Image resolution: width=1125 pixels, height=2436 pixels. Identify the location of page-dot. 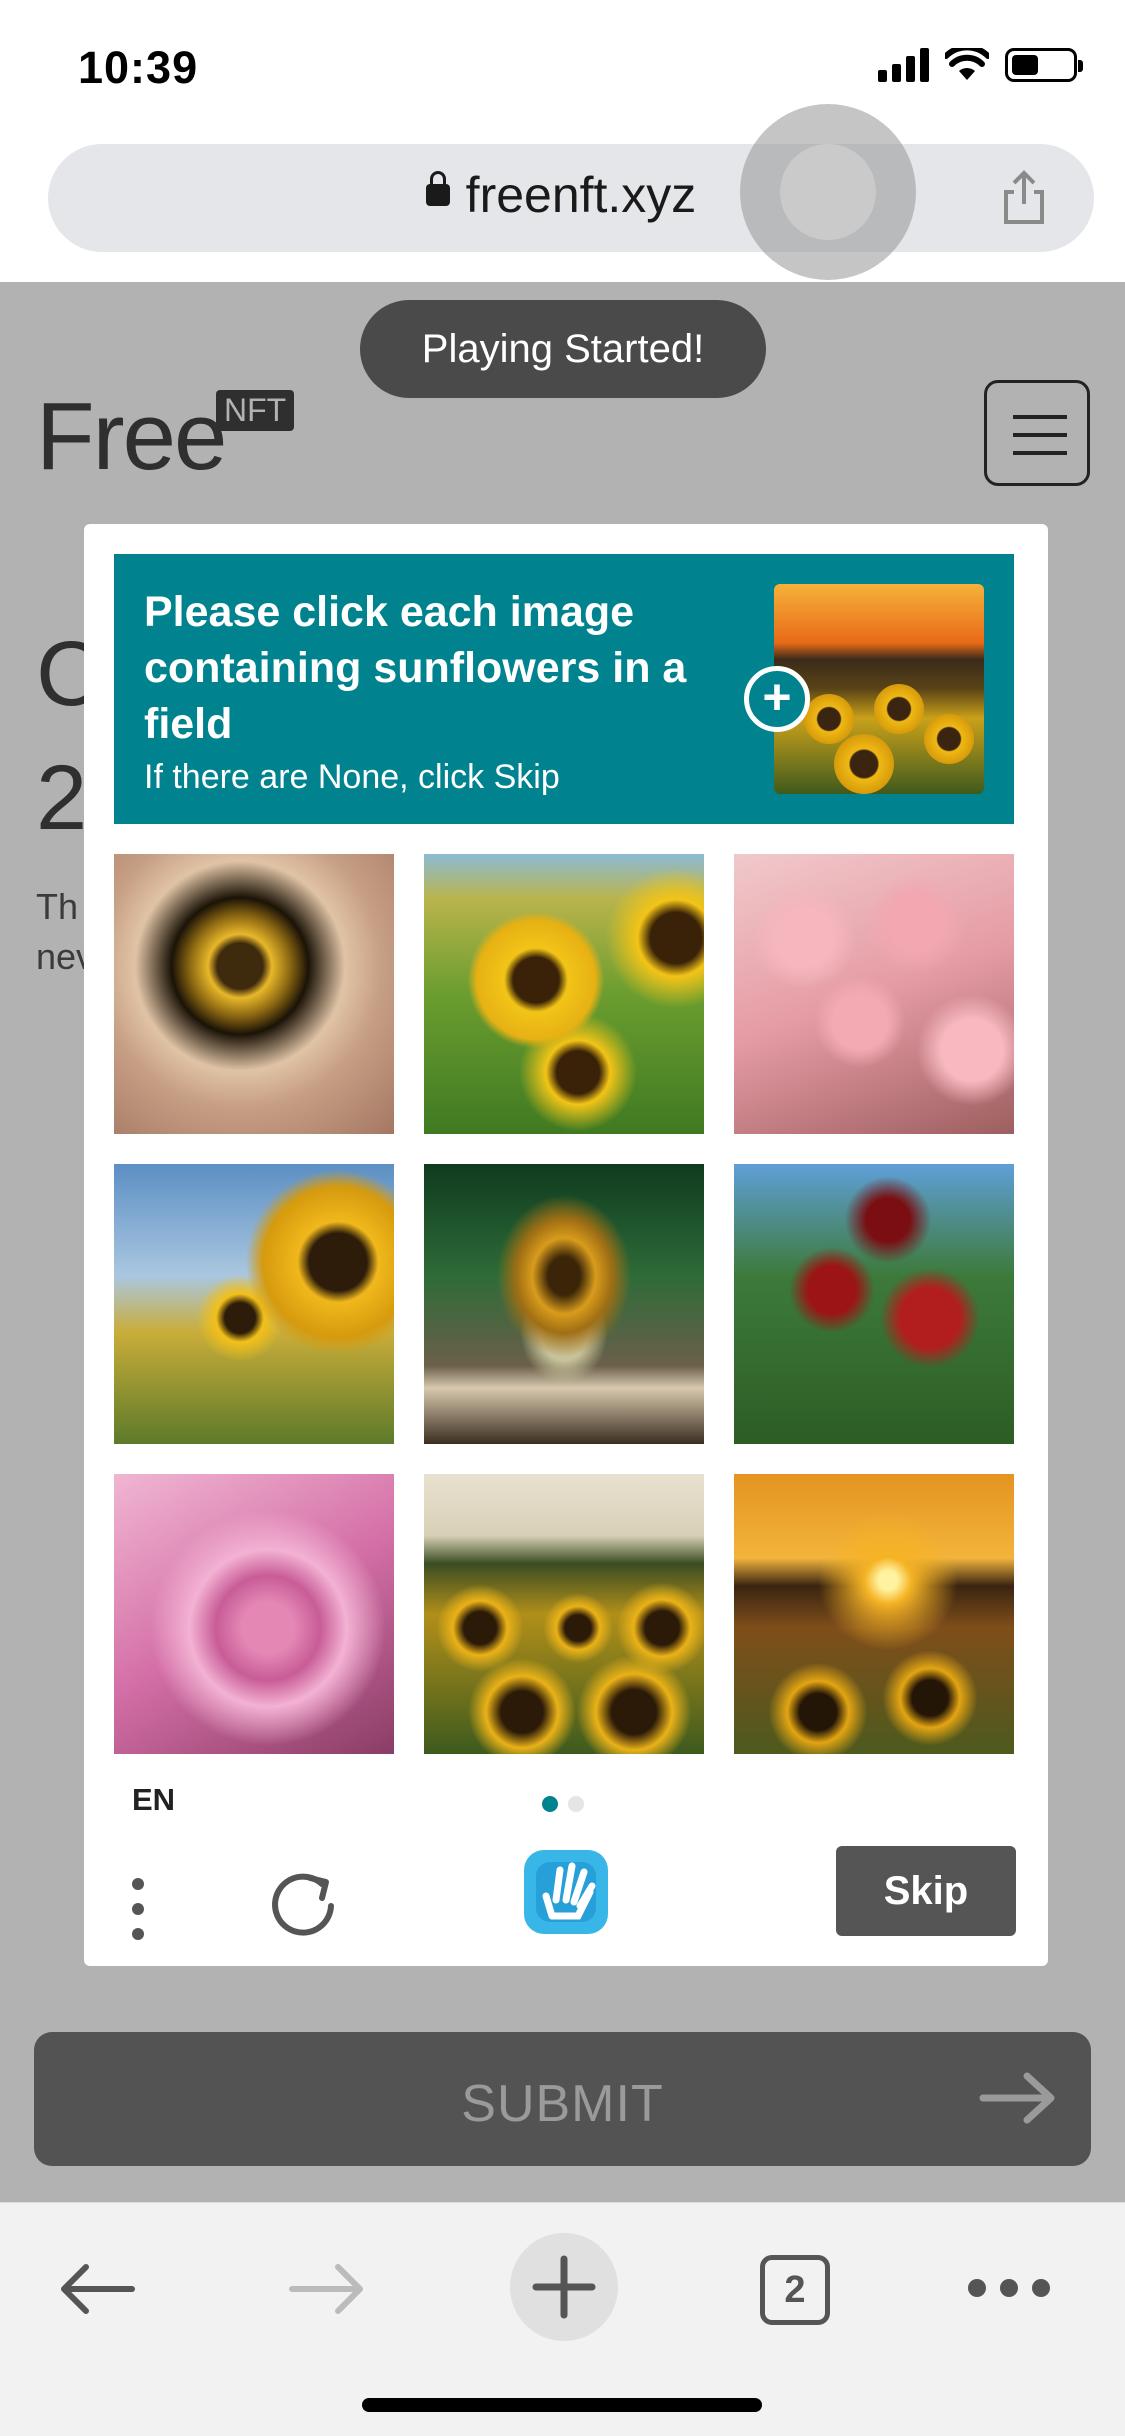
(576, 1804).